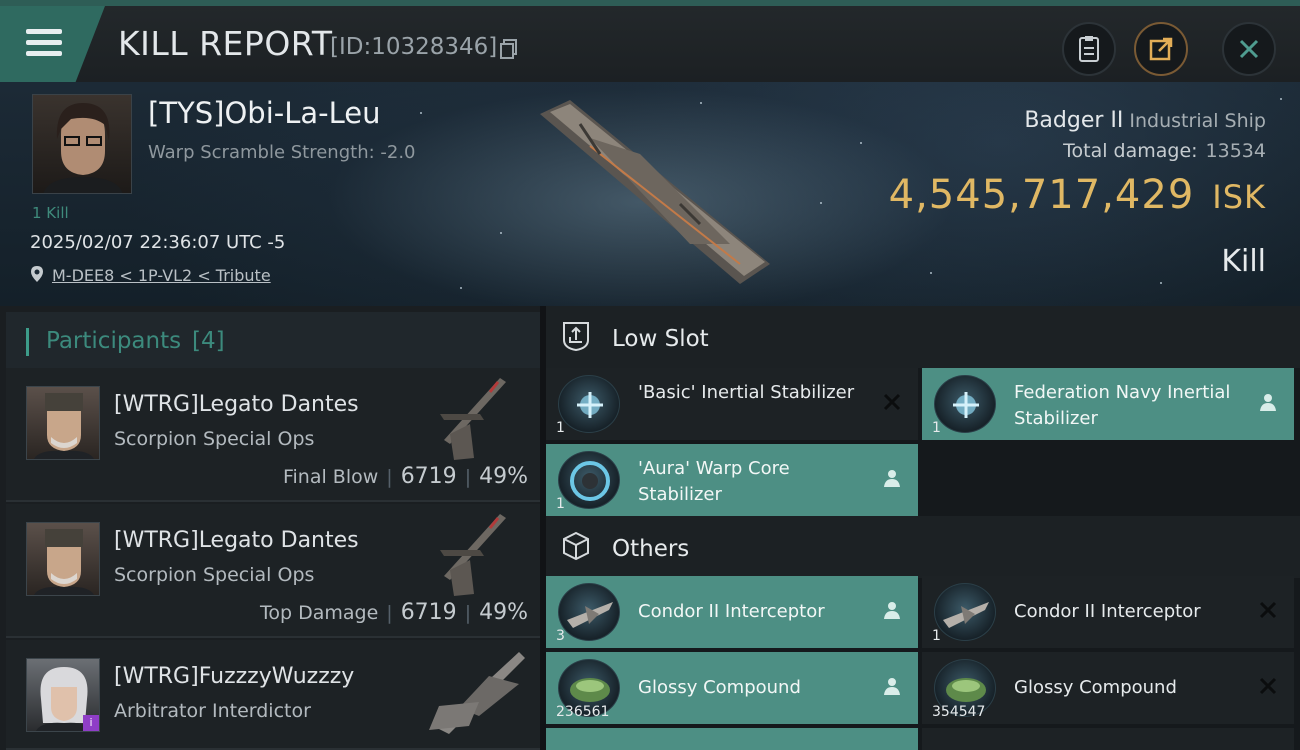  I want to click on kill-datetime: 2025/02/07 22:36:07 UTC -5, so click(158, 242).